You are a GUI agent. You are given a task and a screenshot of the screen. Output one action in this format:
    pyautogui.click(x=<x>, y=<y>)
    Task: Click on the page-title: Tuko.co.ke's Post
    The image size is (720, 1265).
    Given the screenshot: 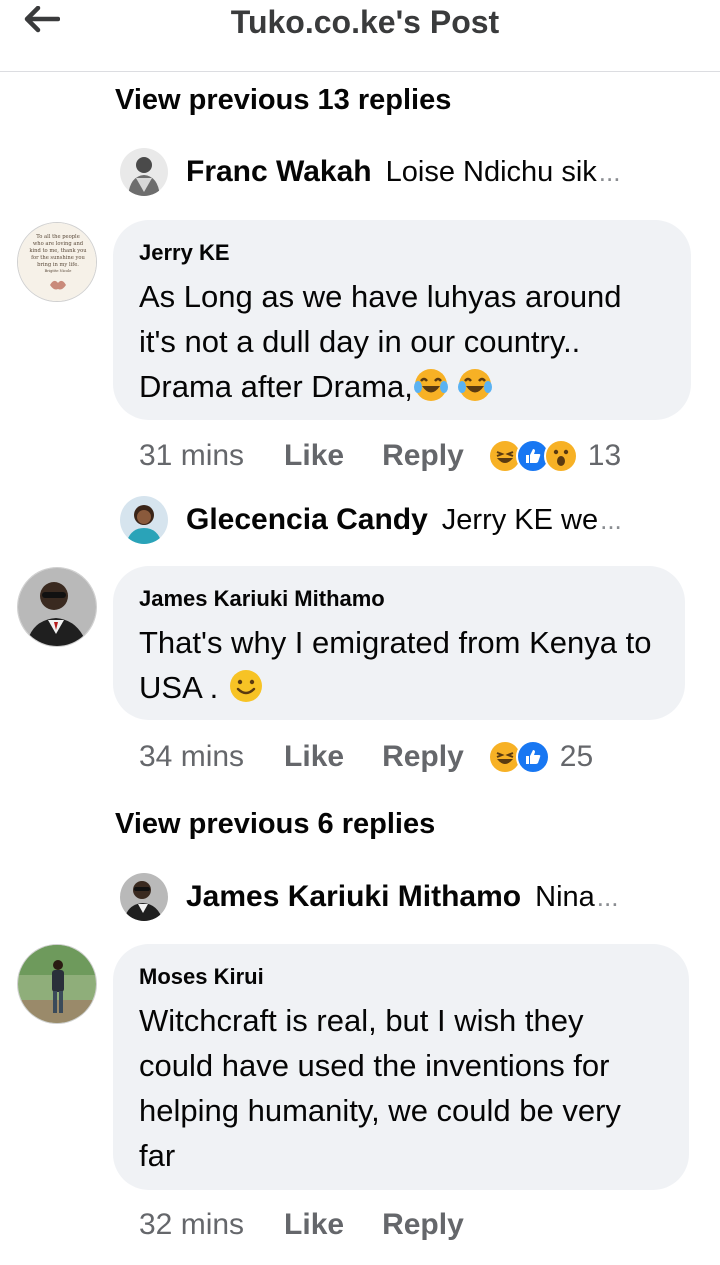 What is the action you would take?
    pyautogui.click(x=365, y=22)
    